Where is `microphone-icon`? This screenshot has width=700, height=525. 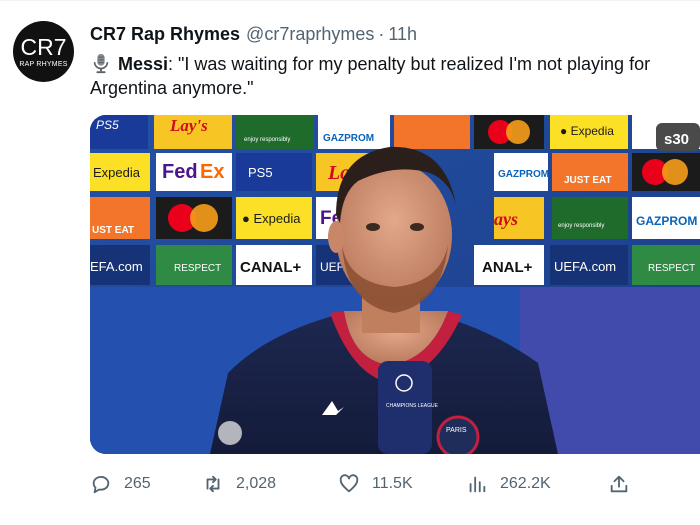
microphone-icon is located at coordinates (101, 63).